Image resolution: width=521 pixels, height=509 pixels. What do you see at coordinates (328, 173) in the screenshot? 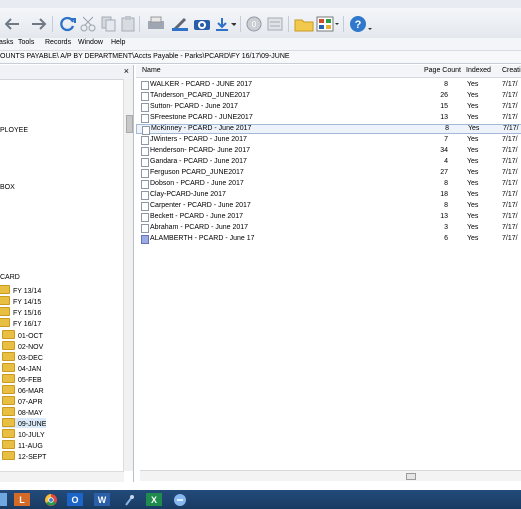
I see `document-row: Ferguson PCARD_JUNE2017 27 Yes 7/17/` at bounding box center [328, 173].